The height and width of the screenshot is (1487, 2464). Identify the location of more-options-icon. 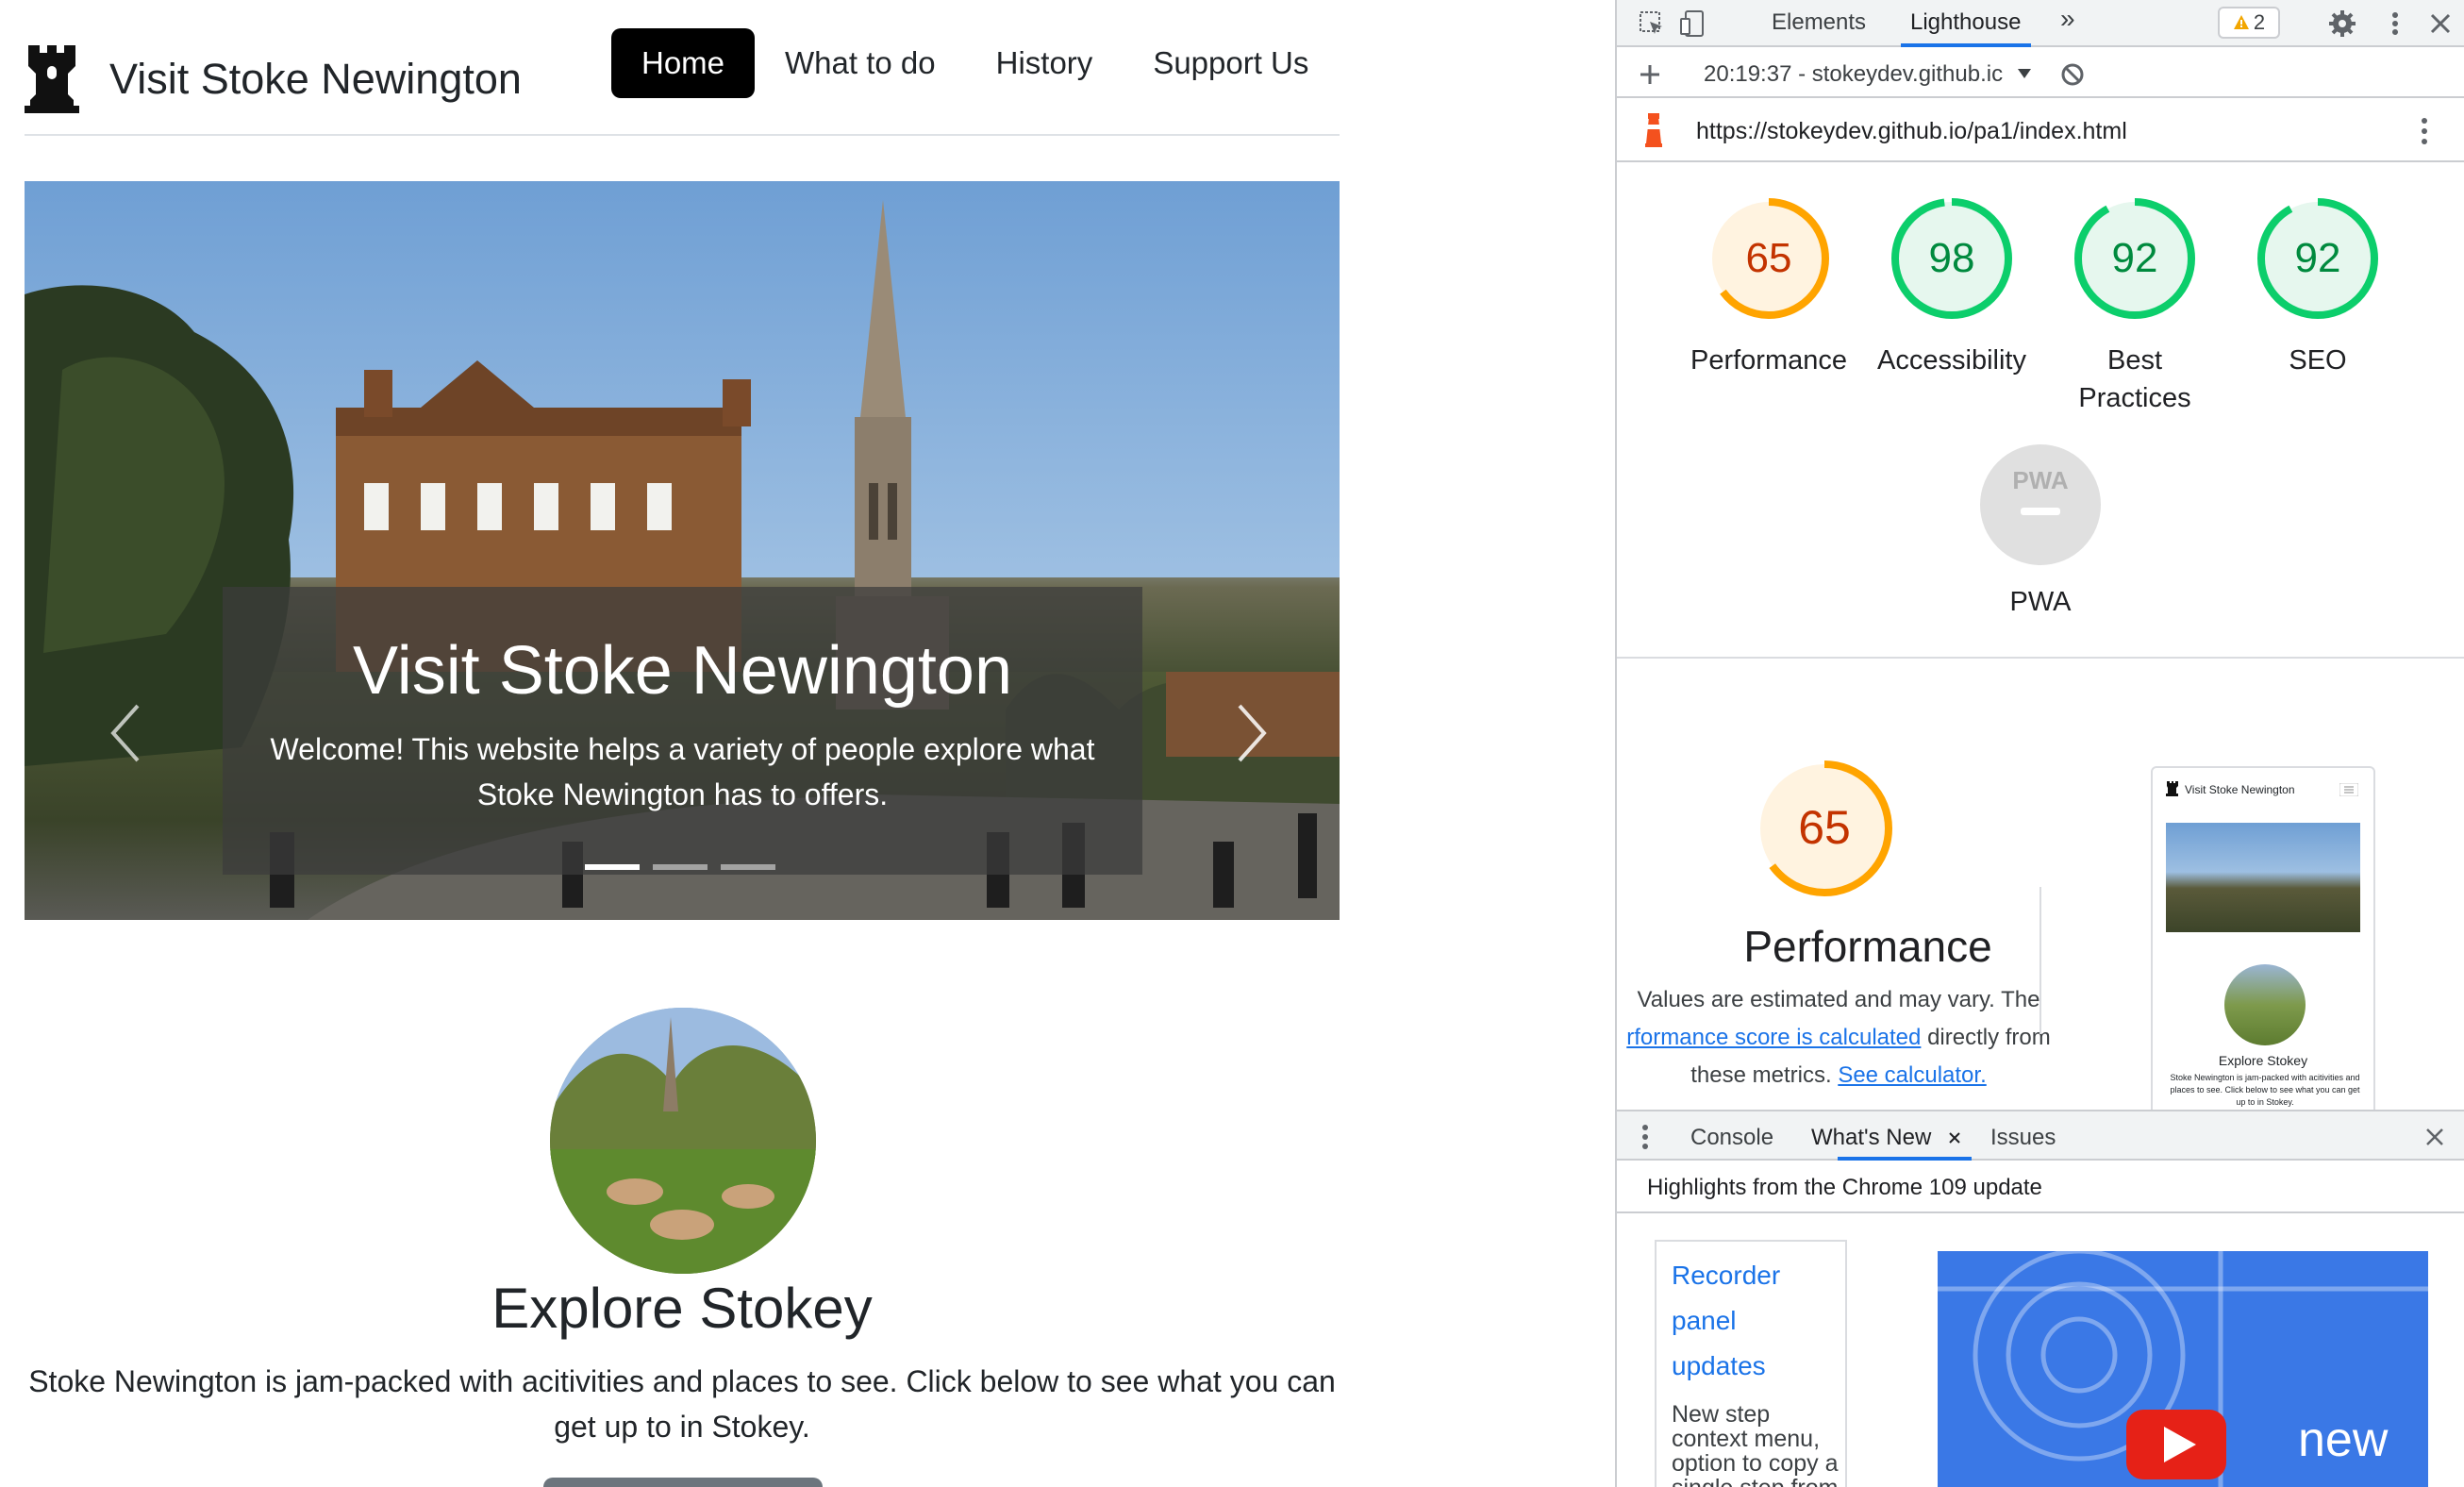
(2395, 24).